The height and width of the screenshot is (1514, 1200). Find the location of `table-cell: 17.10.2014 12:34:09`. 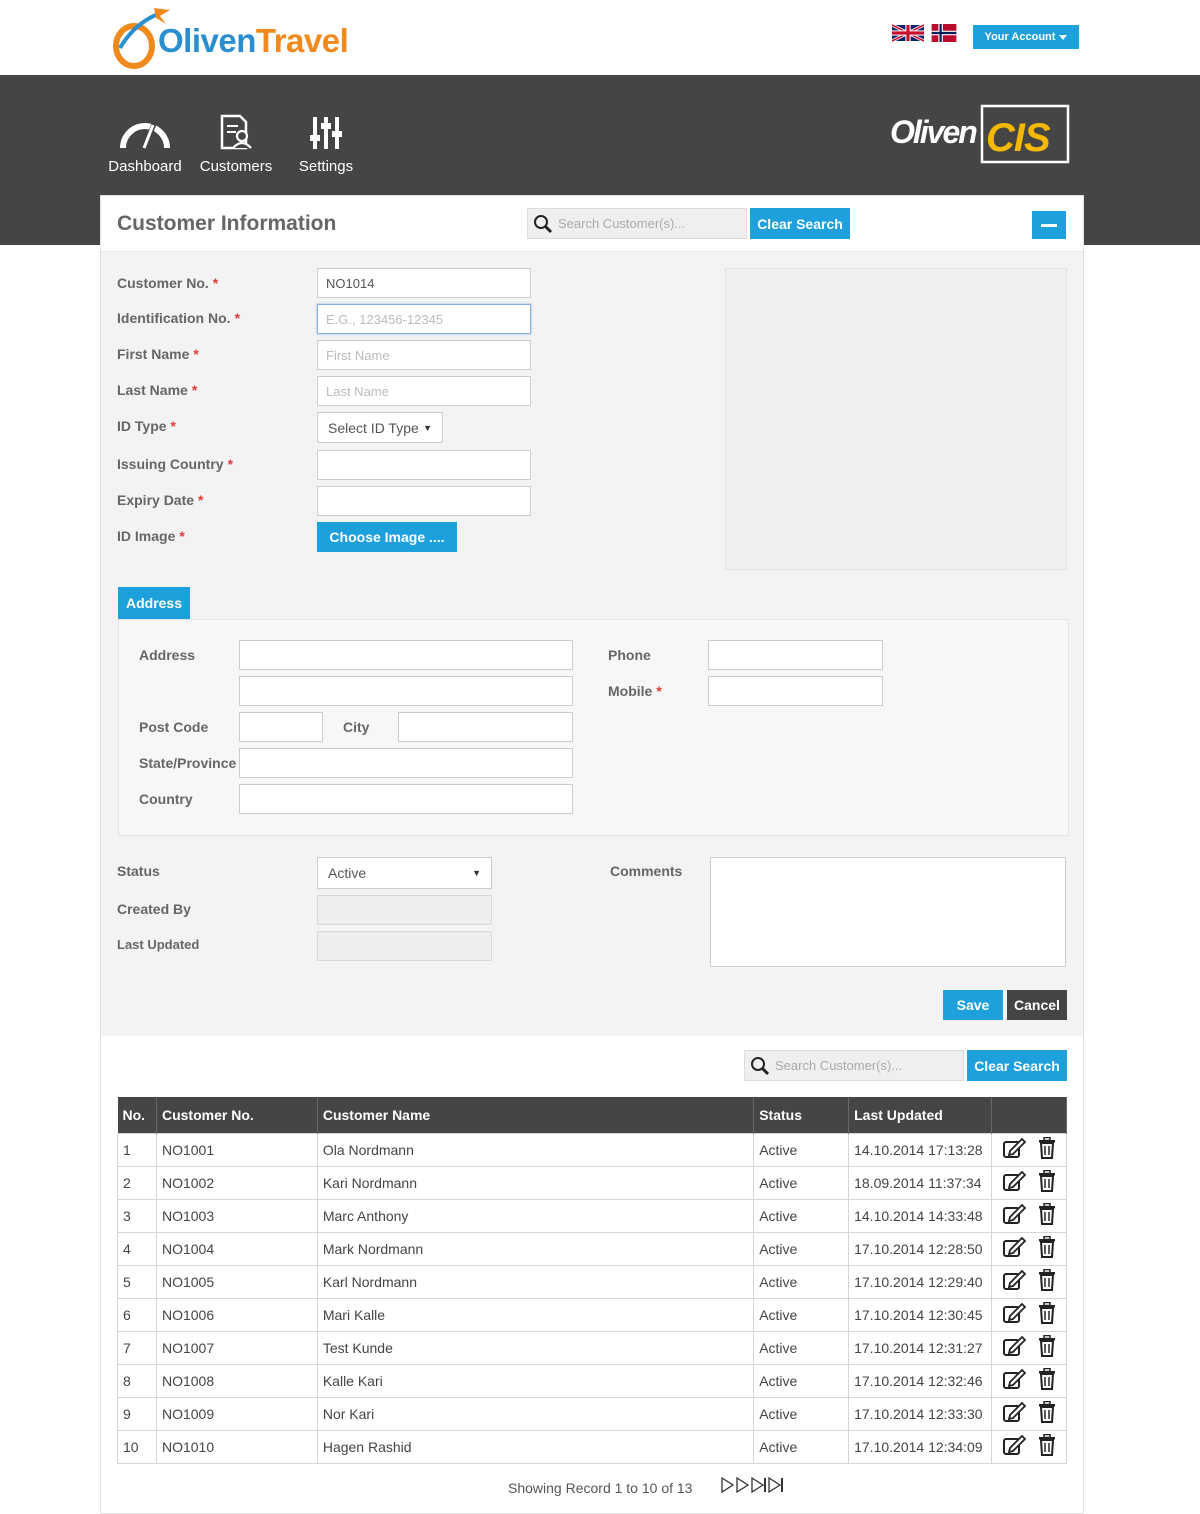

table-cell: 17.10.2014 12:34:09 is located at coordinates (920, 1446).